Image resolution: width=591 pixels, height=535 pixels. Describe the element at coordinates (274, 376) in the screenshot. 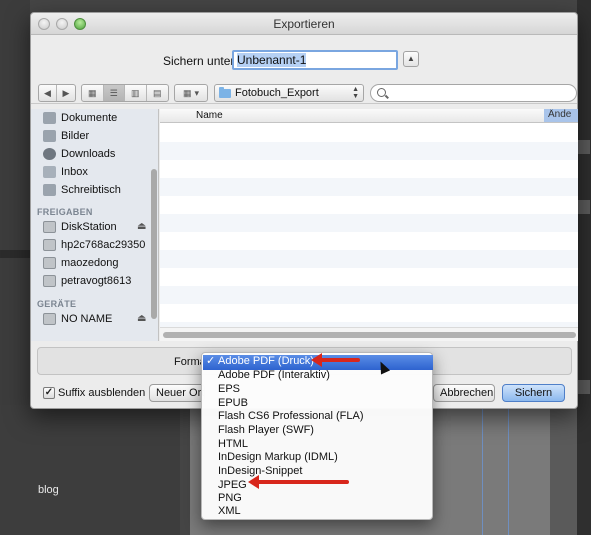

I see `menu-item-adobe-pdf-interaktiv: Adobe PDF (Interaktiv)` at that location.